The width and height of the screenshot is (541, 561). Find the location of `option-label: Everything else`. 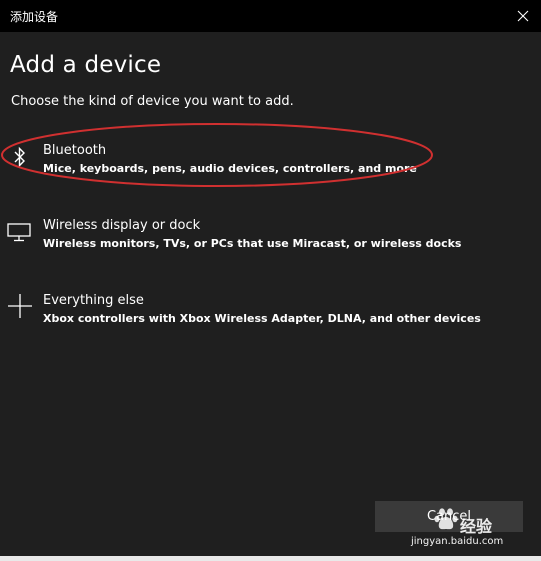

option-label: Everything else is located at coordinates (93, 300).